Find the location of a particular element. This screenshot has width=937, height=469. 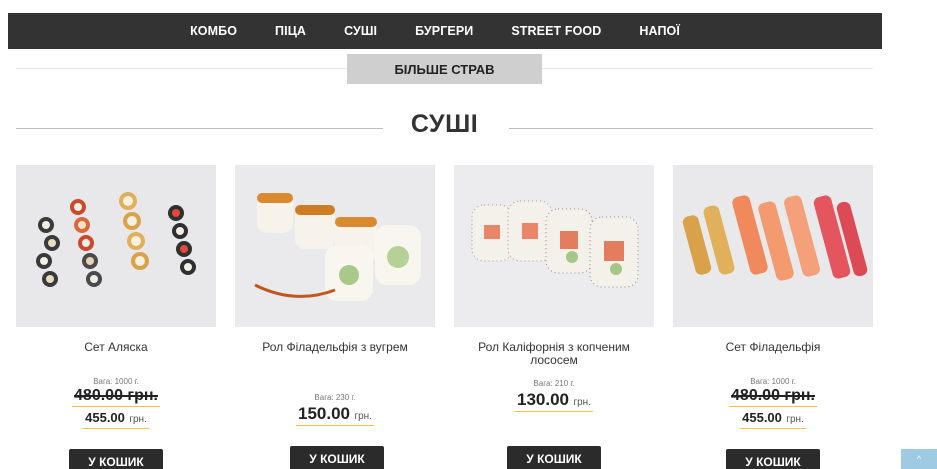

scroll-to-top-button: ^ is located at coordinates (919, 459).